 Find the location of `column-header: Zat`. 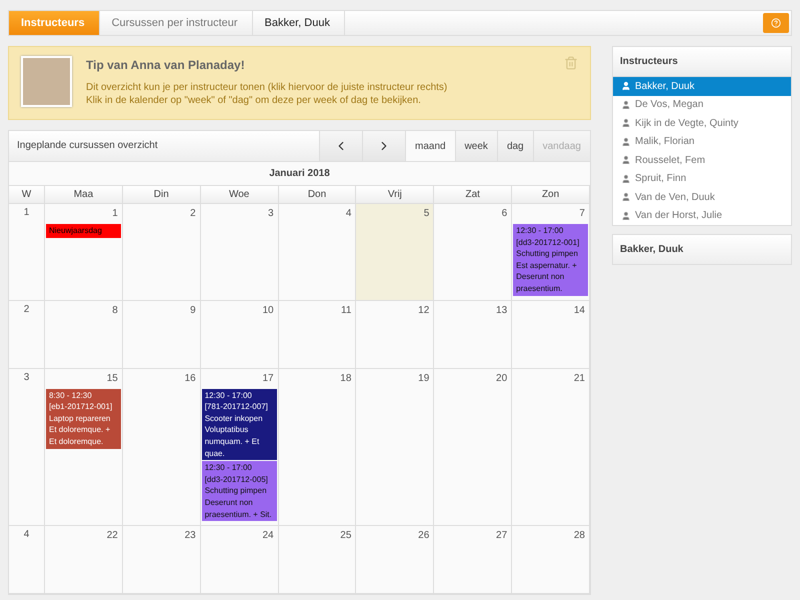

column-header: Zat is located at coordinates (473, 195).